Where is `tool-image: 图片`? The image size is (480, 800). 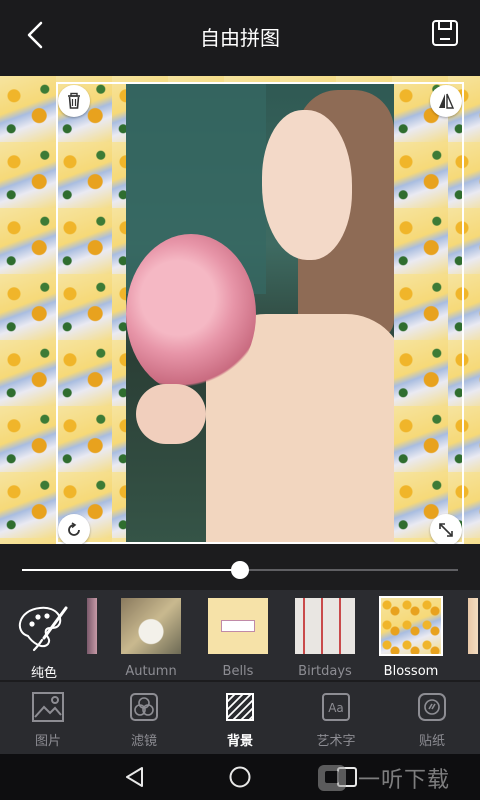
tool-image: 图片 is located at coordinates (48, 718).